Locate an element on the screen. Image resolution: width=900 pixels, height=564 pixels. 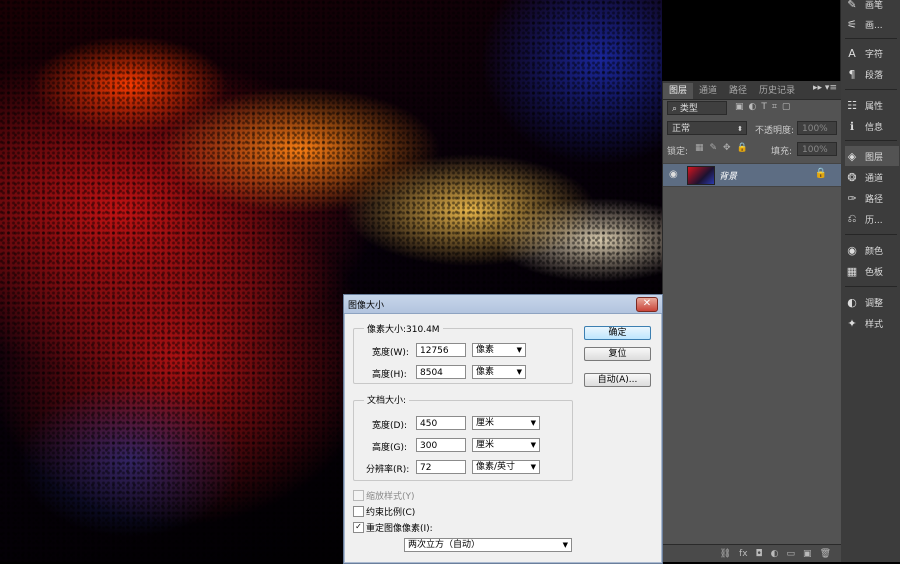
layer-filter-kind: 类型 is located at coordinates (688, 109).